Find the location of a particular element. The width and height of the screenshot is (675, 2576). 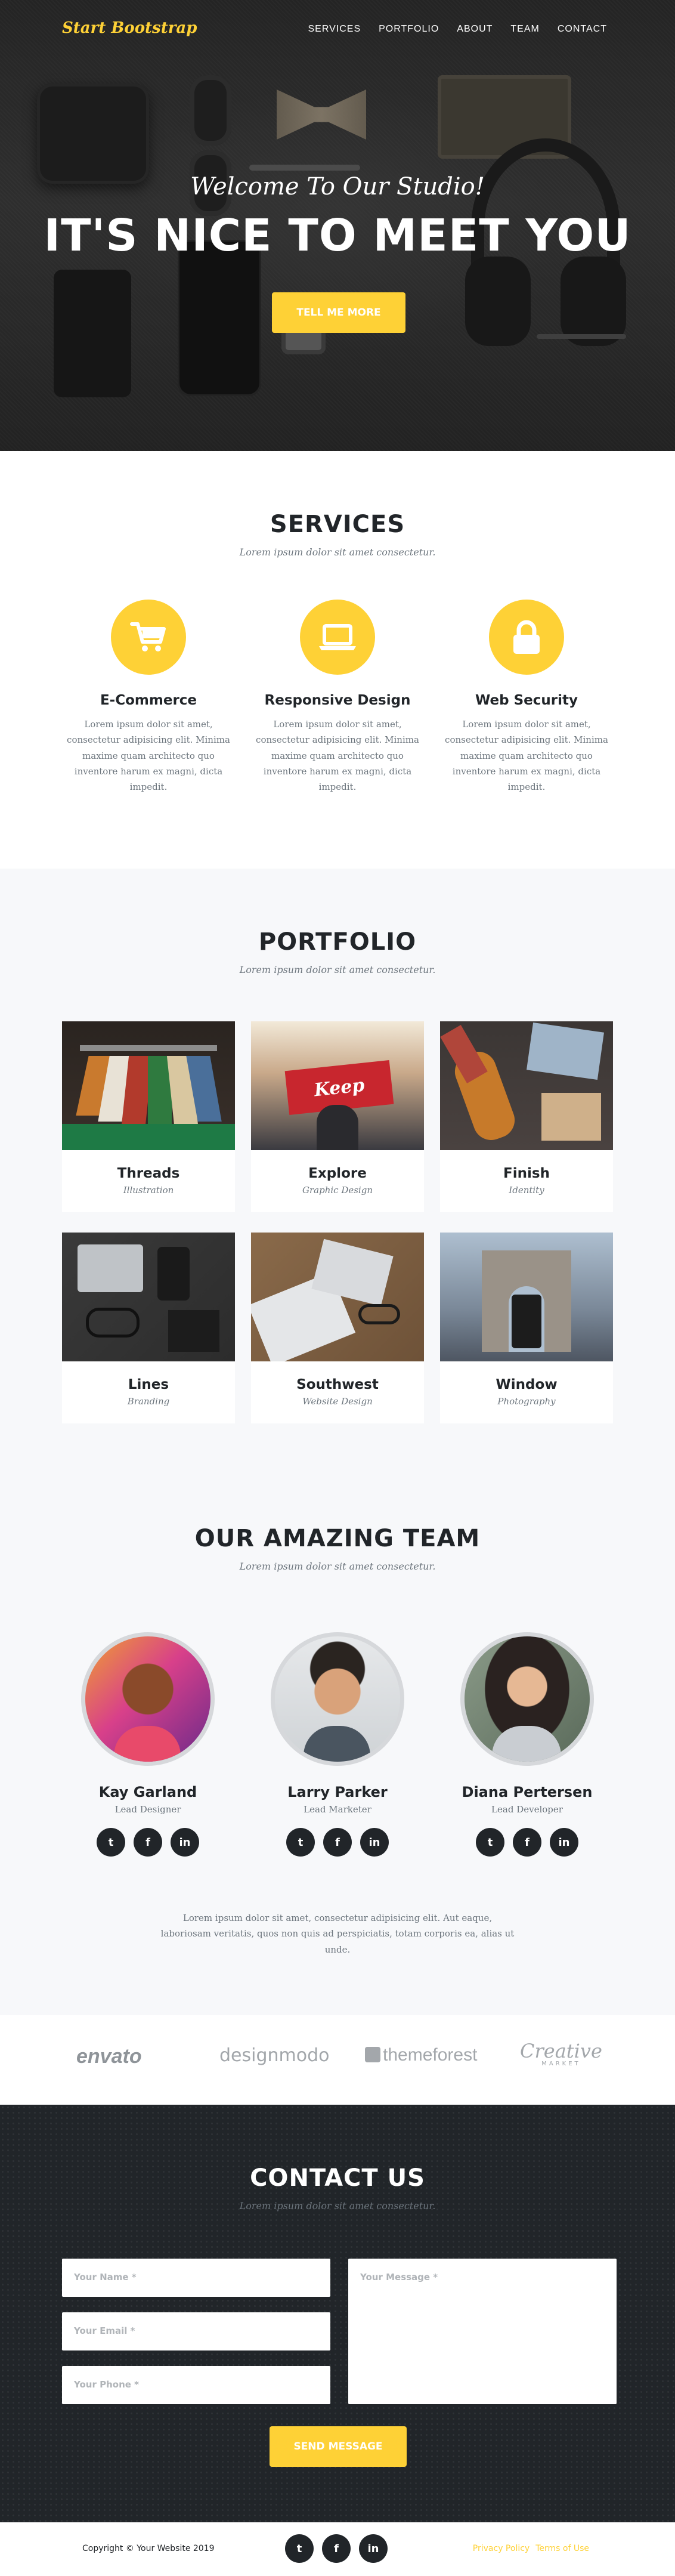

portfolio-item-title: Southwest is located at coordinates (337, 1384).